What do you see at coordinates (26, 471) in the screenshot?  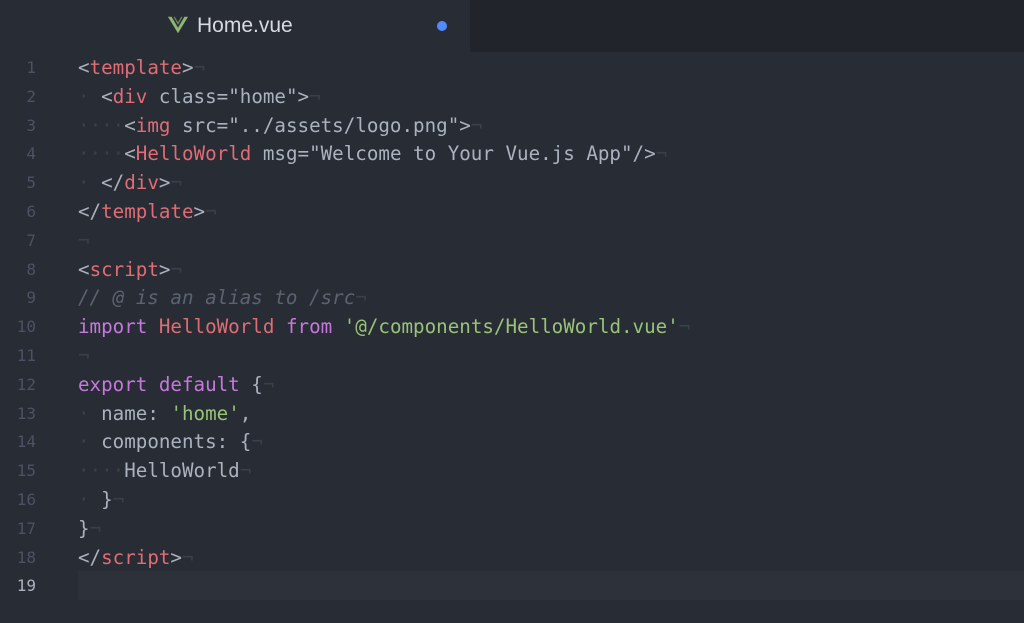 I see `line-number: 15` at bounding box center [26, 471].